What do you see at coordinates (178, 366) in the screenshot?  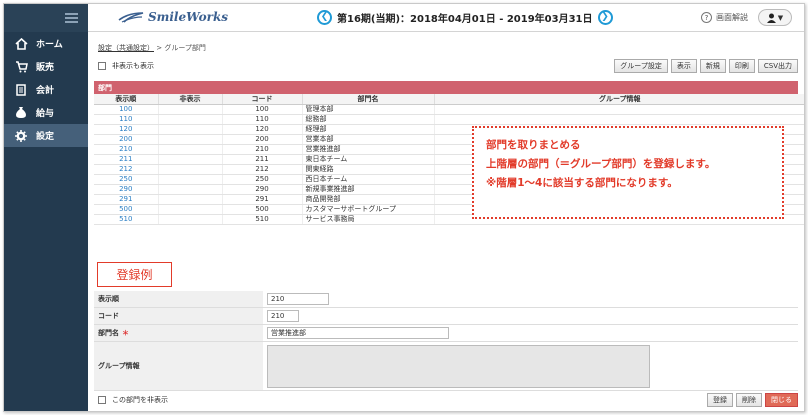 I see `group-info-label: グループ情報` at bounding box center [178, 366].